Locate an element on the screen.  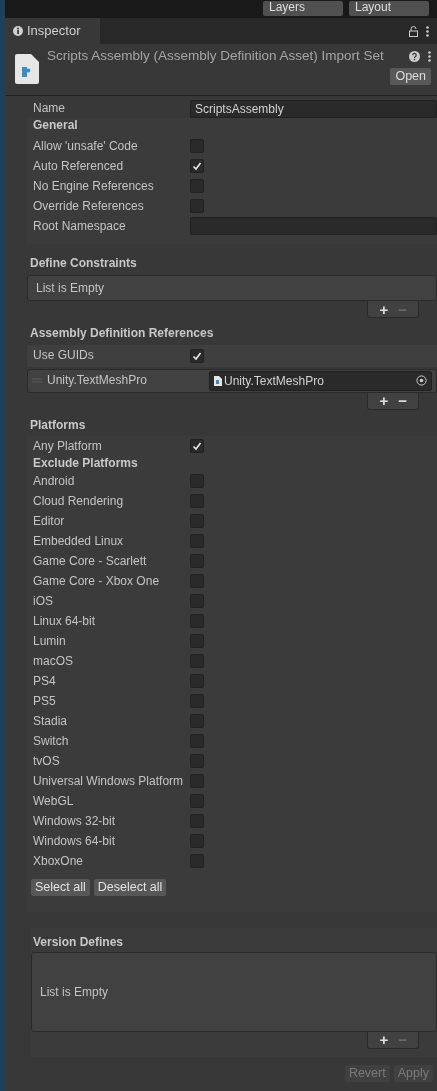
option-label: Stadia is located at coordinates (51, 721).